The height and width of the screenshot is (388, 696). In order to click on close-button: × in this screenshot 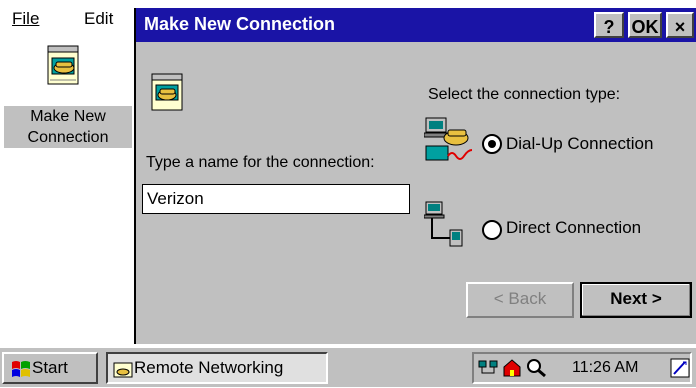, I will do `click(680, 25)`.